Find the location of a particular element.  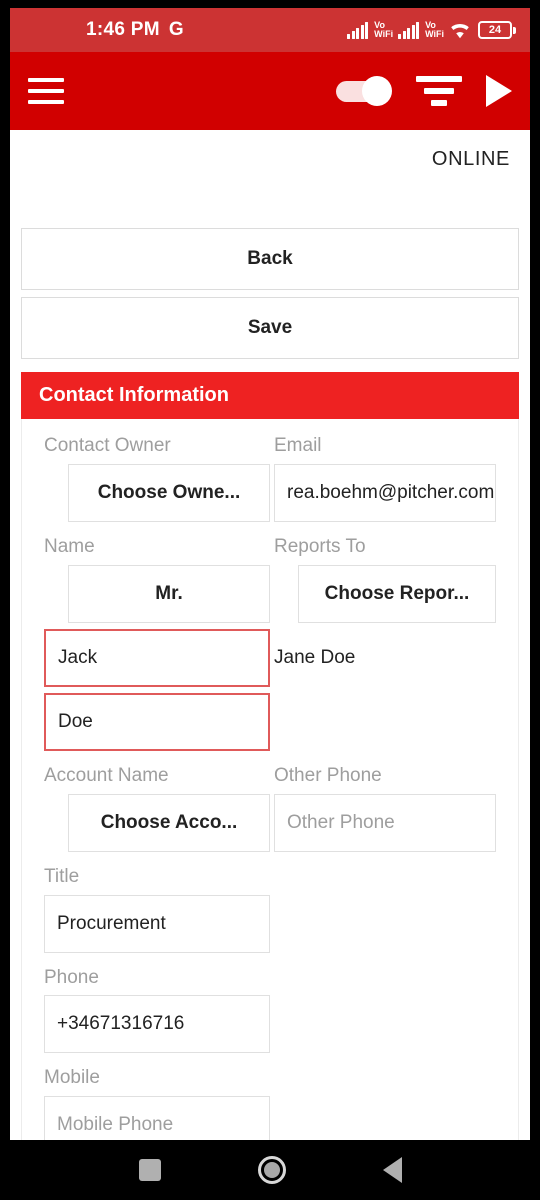

other-phone-field: Other Phone is located at coordinates (385, 822).